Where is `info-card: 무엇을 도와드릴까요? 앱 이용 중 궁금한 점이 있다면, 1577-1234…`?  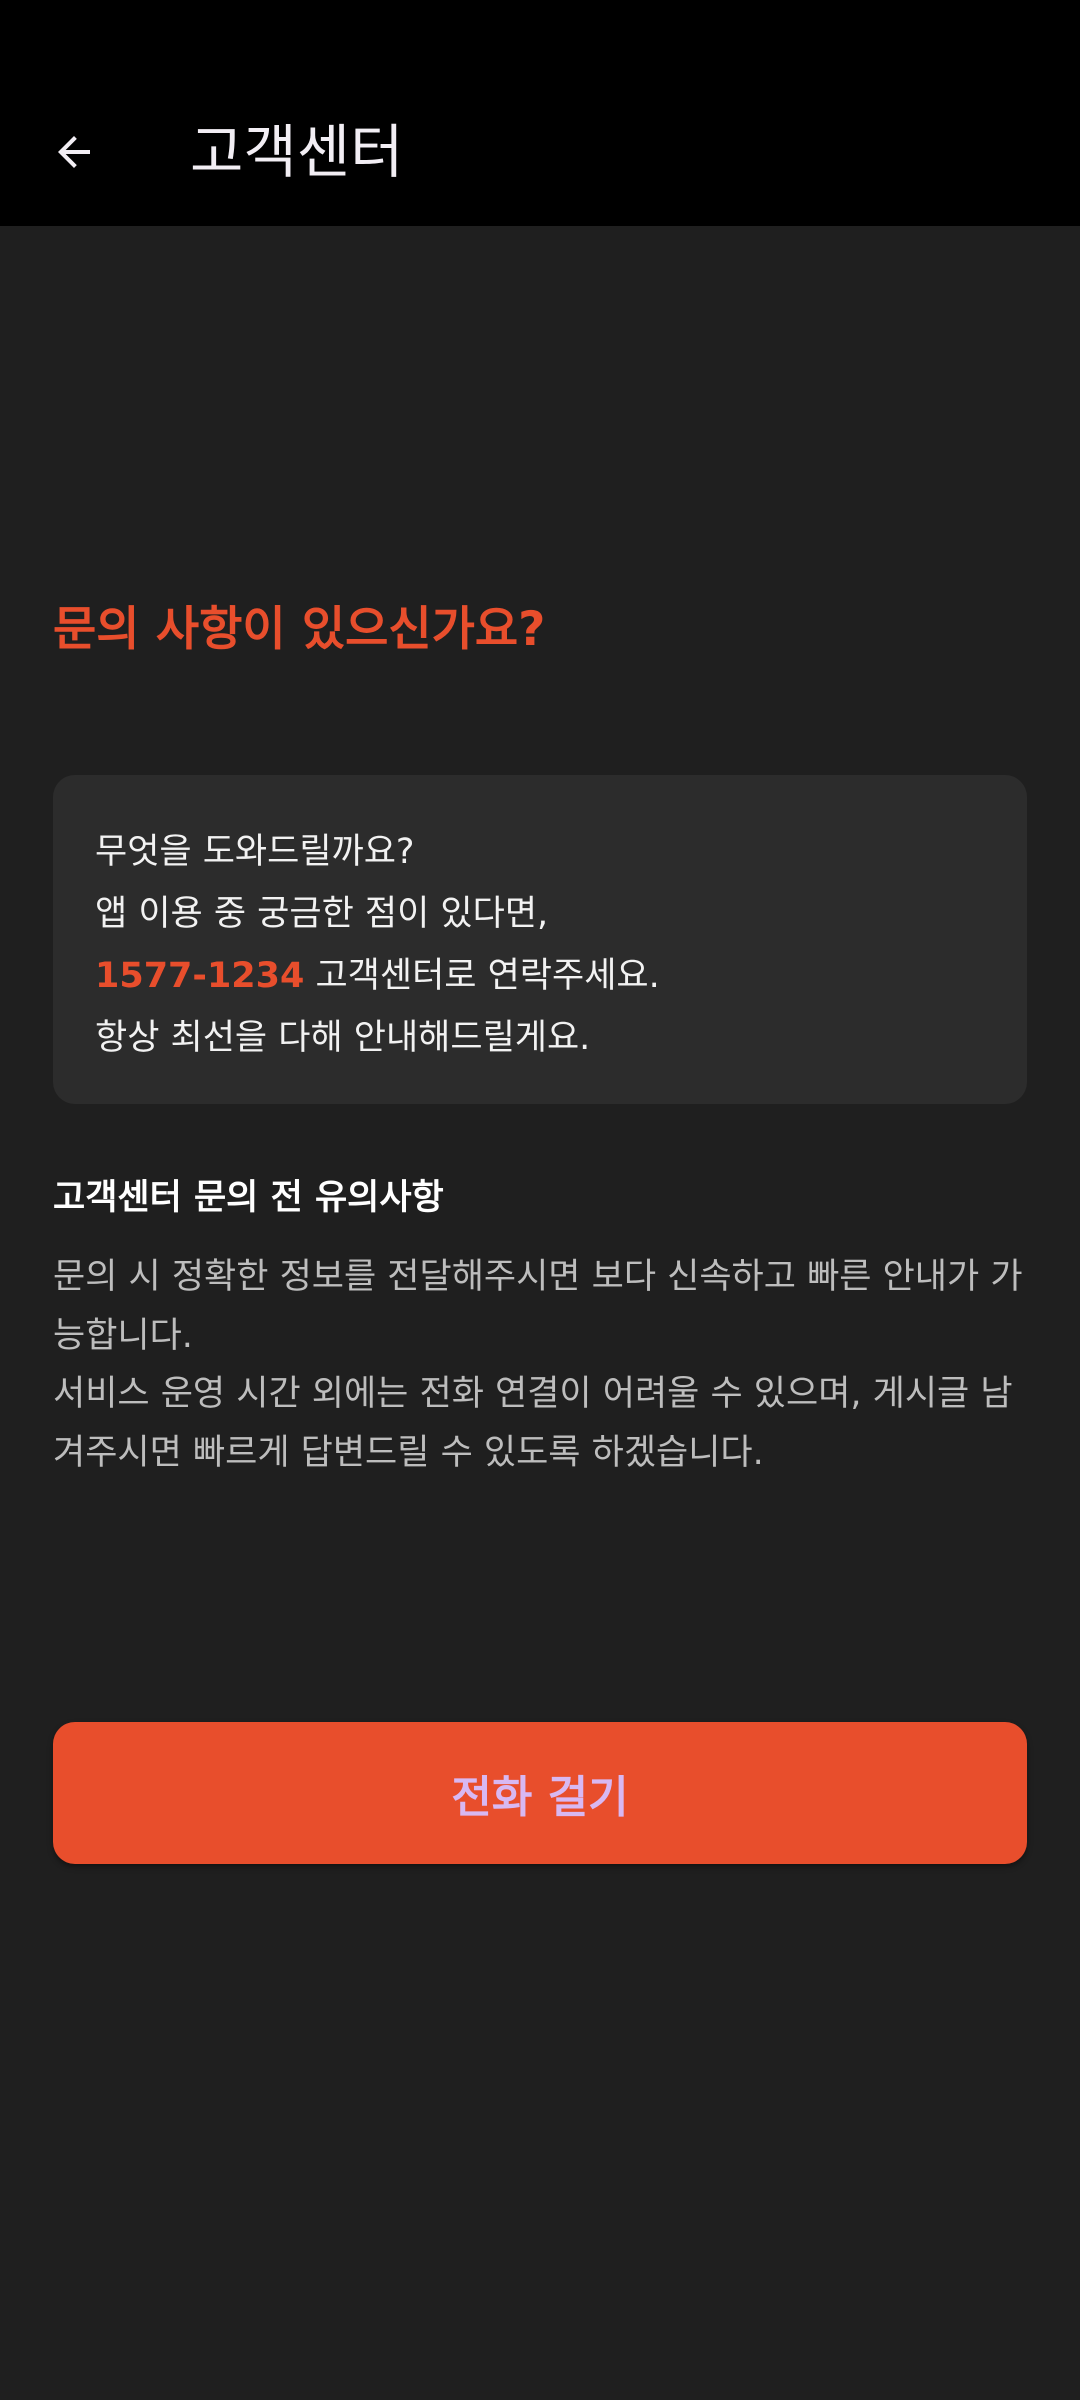
info-card: 무엇을 도와드릴까요? 앱 이용 중 궁금한 점이 있다면, 1577-1234… is located at coordinates (540, 939).